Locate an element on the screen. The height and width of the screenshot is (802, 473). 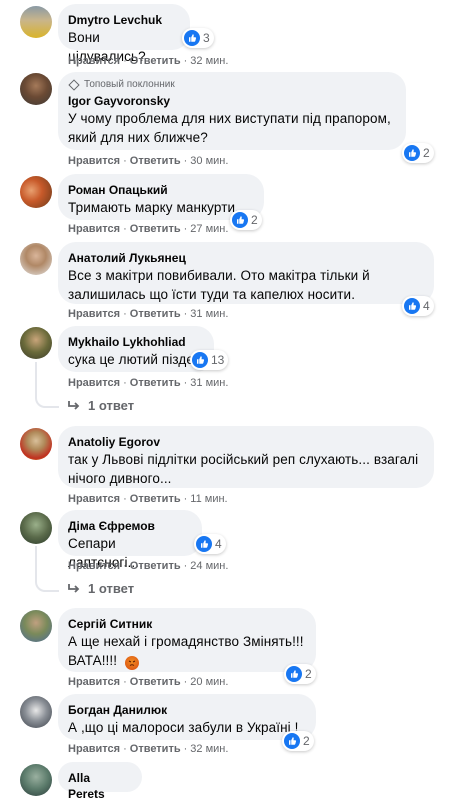
timestamp: 11 мин. is located at coordinates (208, 499).